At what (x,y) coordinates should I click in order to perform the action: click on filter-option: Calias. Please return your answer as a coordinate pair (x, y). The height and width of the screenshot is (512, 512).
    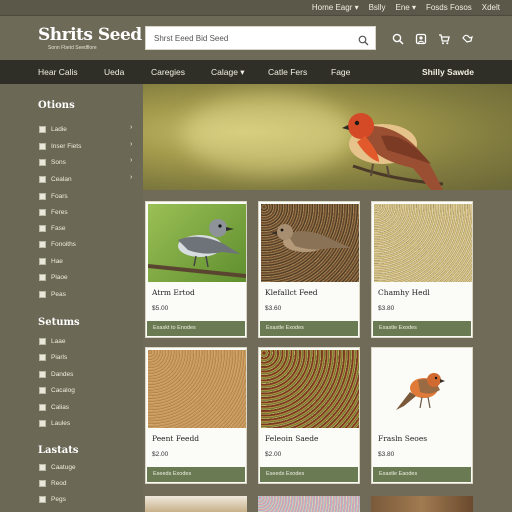
    Looking at the image, I should click on (54, 407).